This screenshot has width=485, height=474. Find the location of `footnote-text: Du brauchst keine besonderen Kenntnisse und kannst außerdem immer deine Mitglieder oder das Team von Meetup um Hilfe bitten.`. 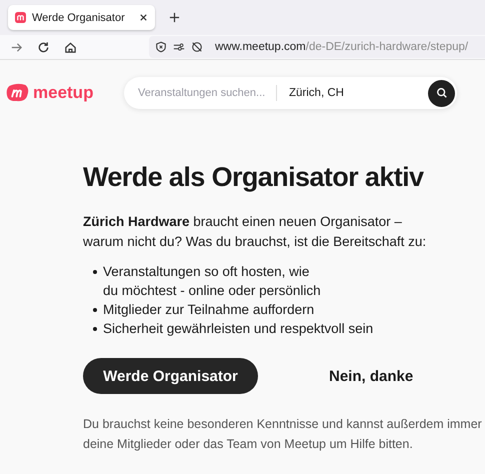

footnote-text: Du brauchst keine besonderen Kenntnisse und kannst außerdem immer deine Mitglieder oder das Team von Meetup um Hilfe bitten. is located at coordinates (283, 434).